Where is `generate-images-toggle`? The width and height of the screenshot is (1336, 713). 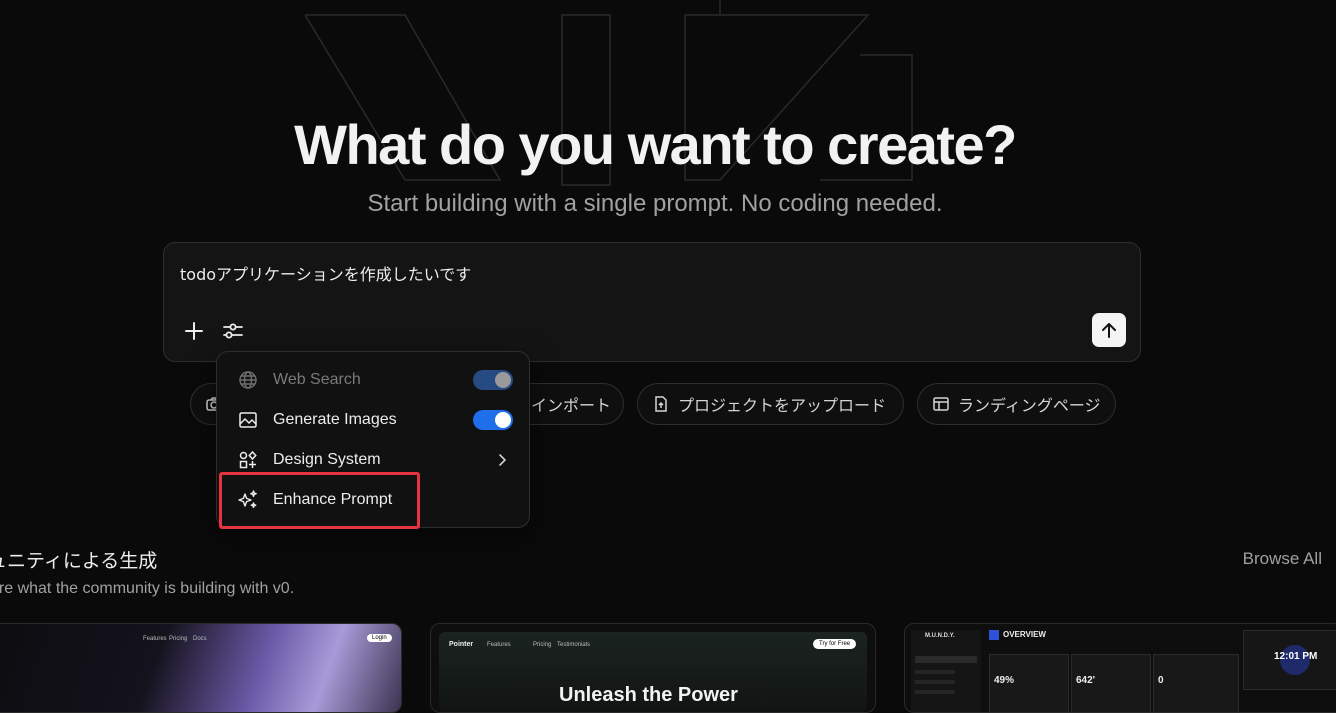 generate-images-toggle is located at coordinates (493, 420).